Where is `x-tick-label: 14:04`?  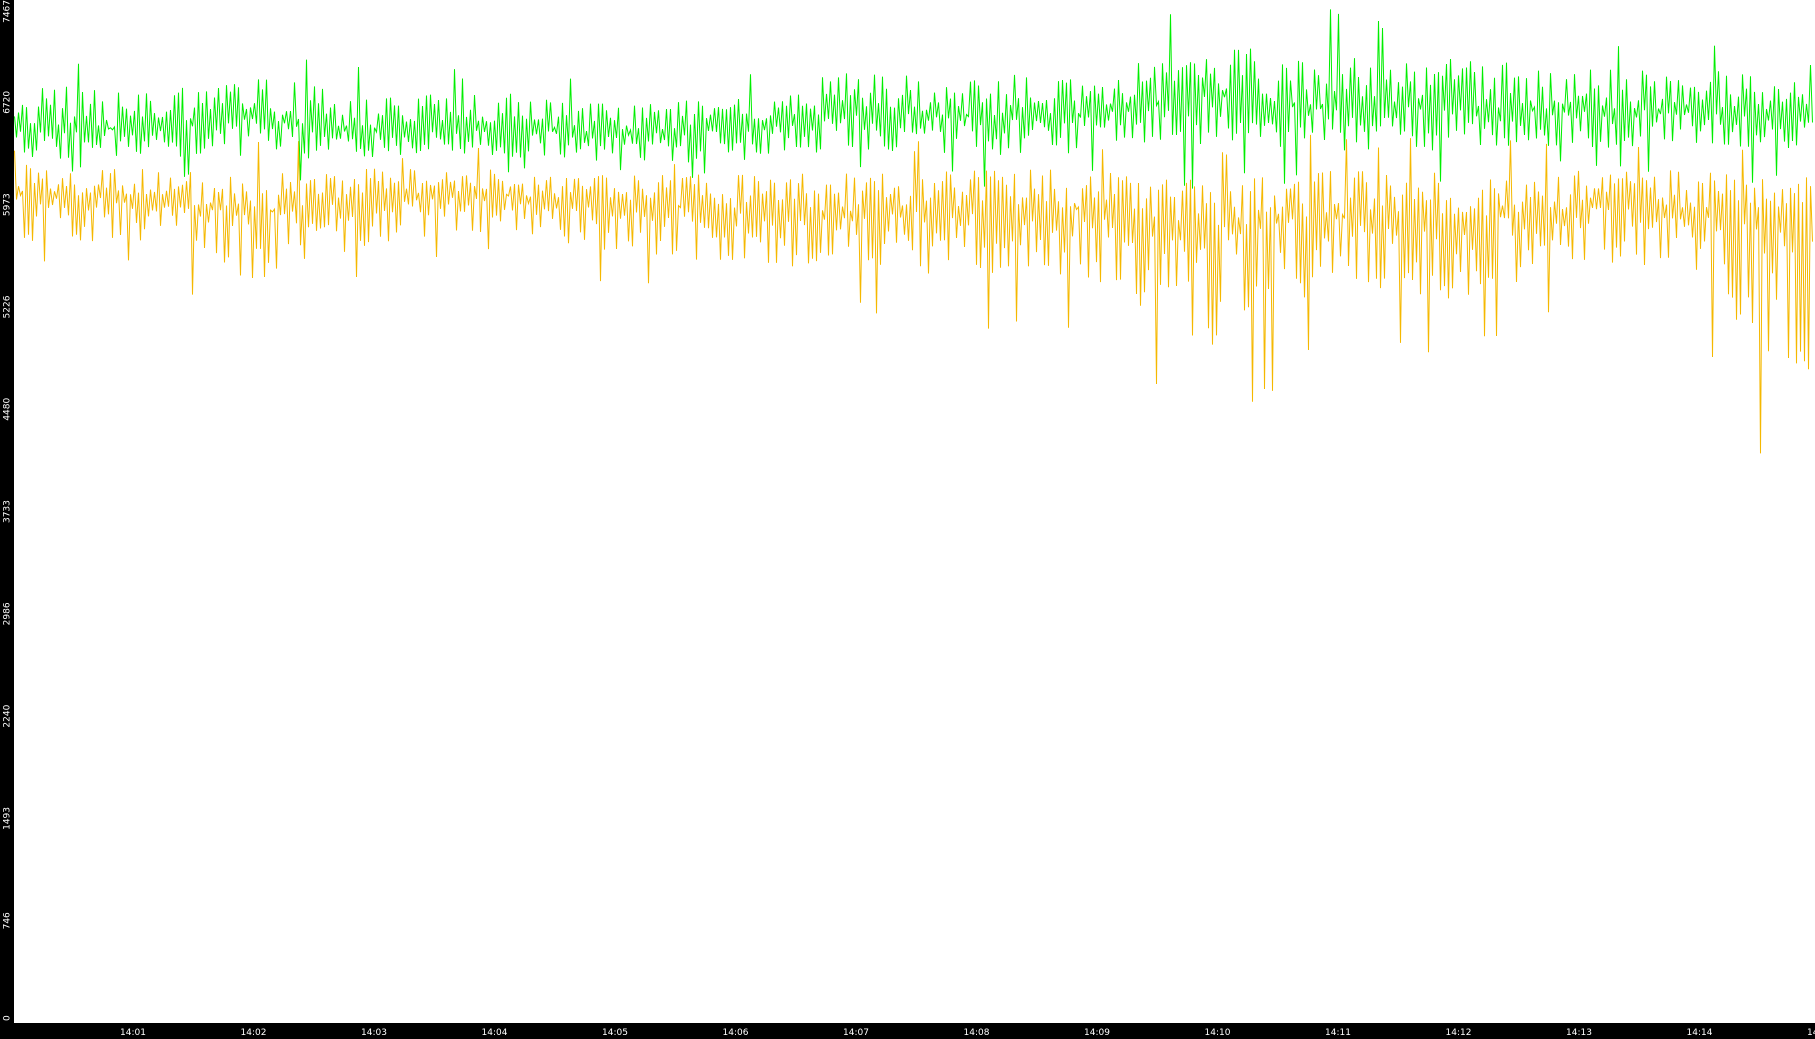
x-tick-label: 14:04 is located at coordinates (495, 1033).